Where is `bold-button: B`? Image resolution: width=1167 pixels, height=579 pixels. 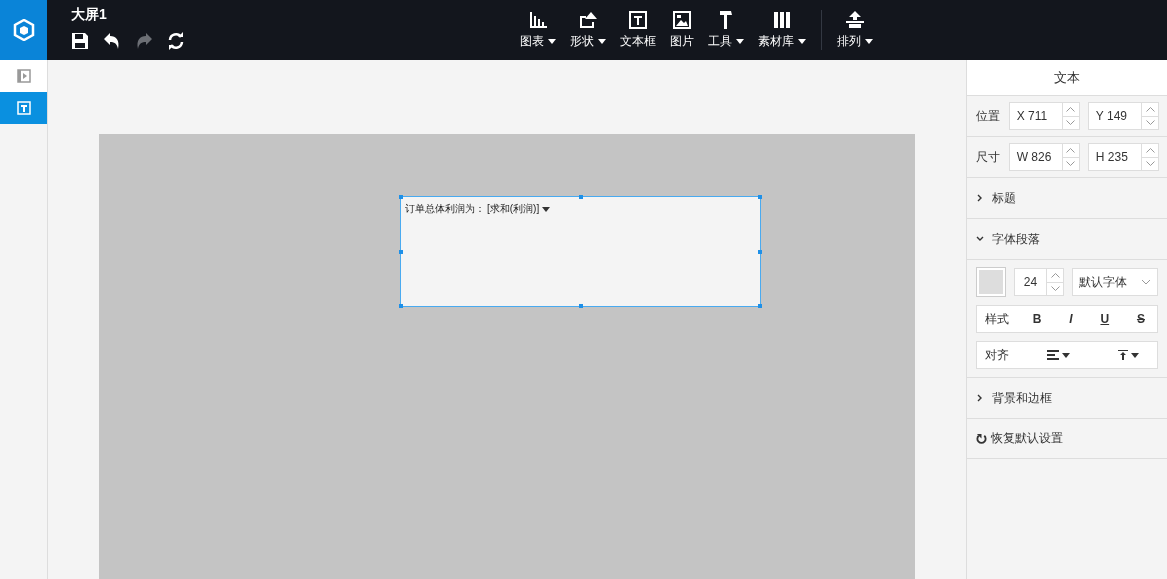
bold-button: B is located at coordinates (1037, 319).